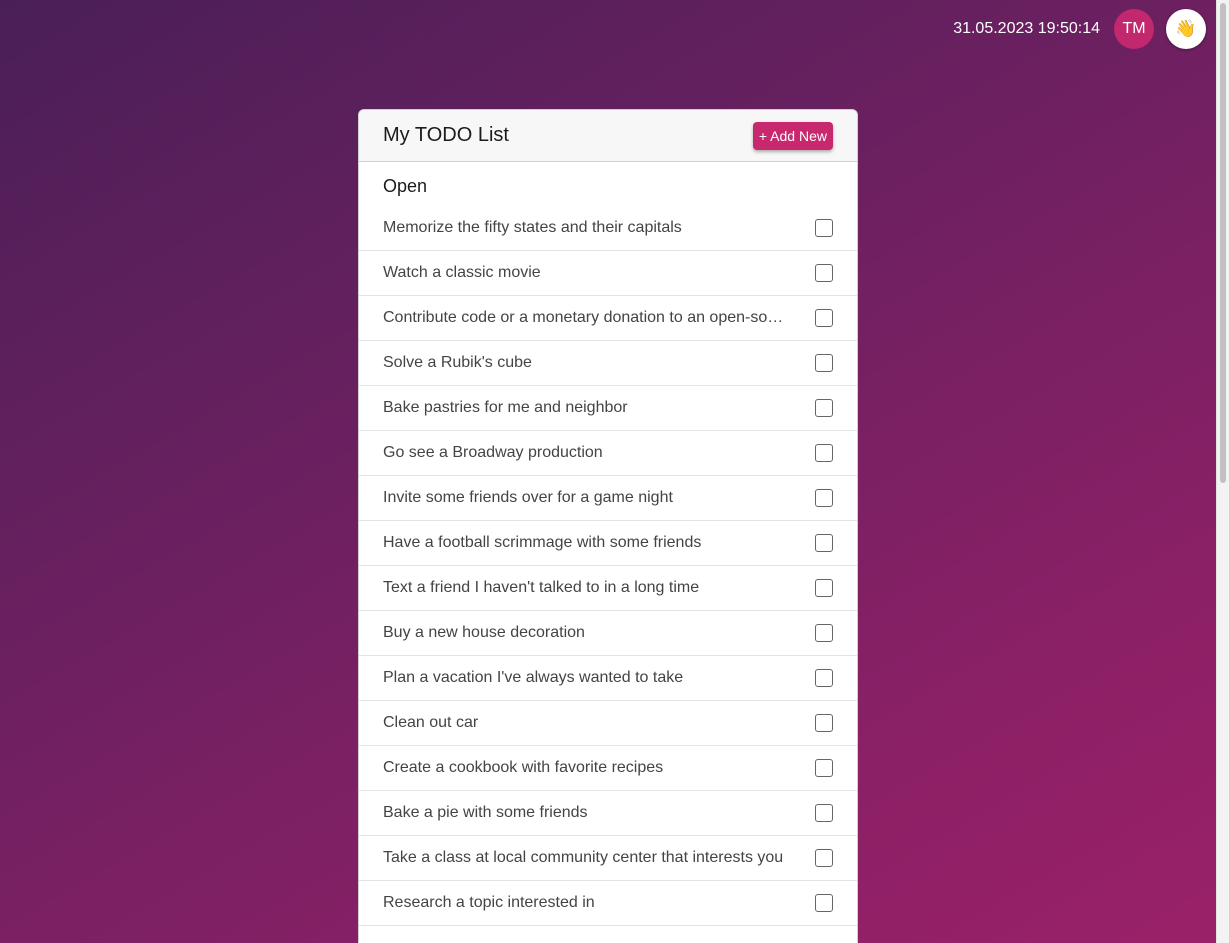 The width and height of the screenshot is (1229, 943). I want to click on todo-item: Bake pastries for me and neighbor, so click(608, 408).